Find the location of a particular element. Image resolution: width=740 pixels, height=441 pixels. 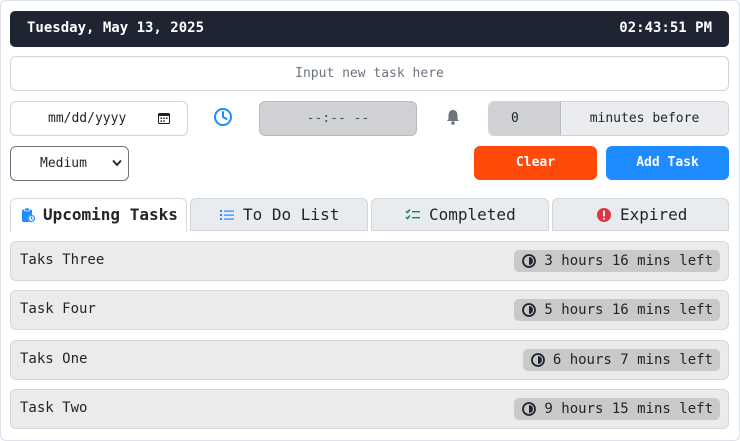

reminder-group: 0 minutes before is located at coordinates (608, 118).